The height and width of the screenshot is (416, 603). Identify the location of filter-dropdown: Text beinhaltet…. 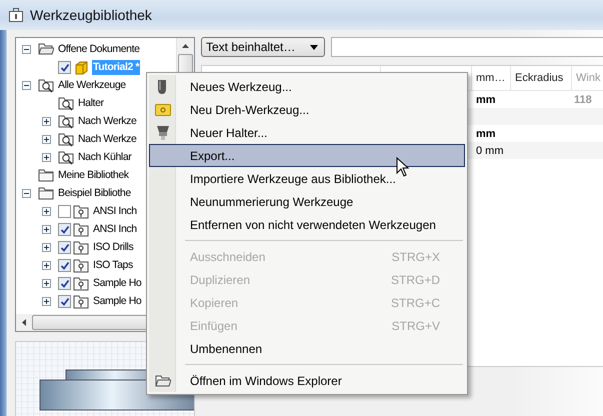
(263, 47).